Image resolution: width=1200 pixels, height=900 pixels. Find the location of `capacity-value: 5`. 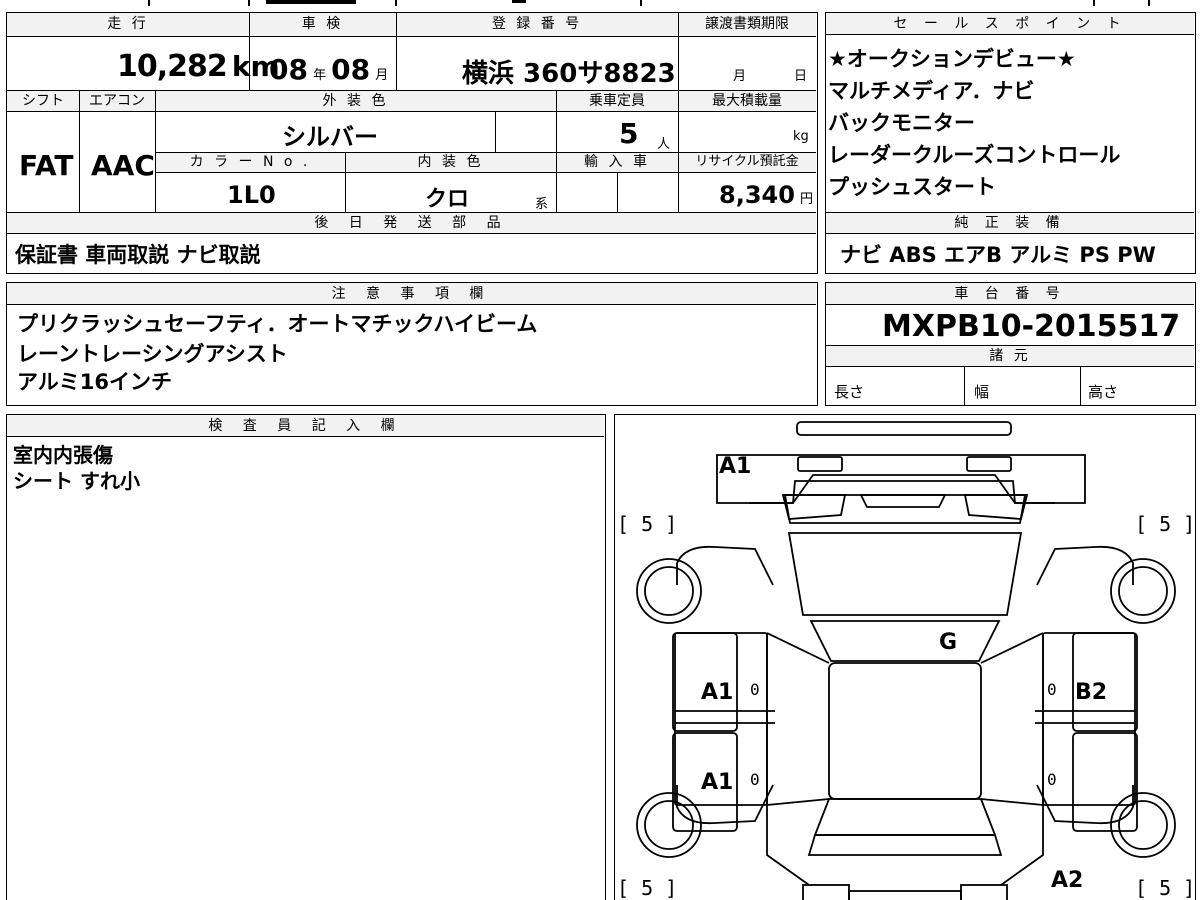

capacity-value: 5 is located at coordinates (629, 133).